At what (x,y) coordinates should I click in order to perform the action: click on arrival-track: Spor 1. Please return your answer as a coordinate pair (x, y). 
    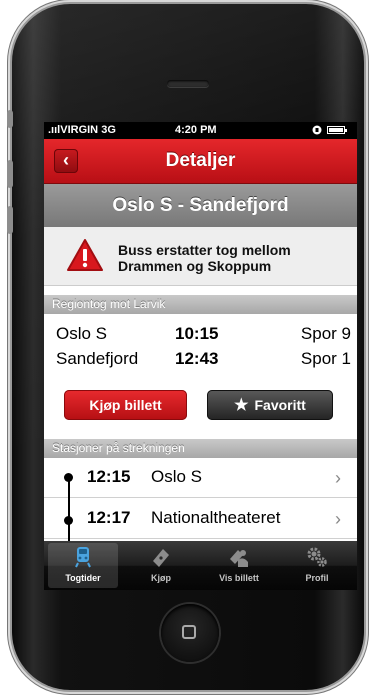
    Looking at the image, I should click on (325, 358).